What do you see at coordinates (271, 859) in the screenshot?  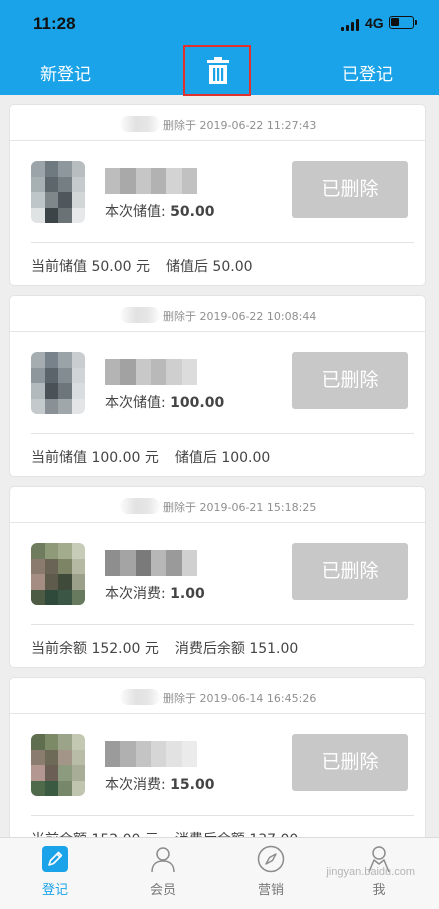 I see `compass-icon` at bounding box center [271, 859].